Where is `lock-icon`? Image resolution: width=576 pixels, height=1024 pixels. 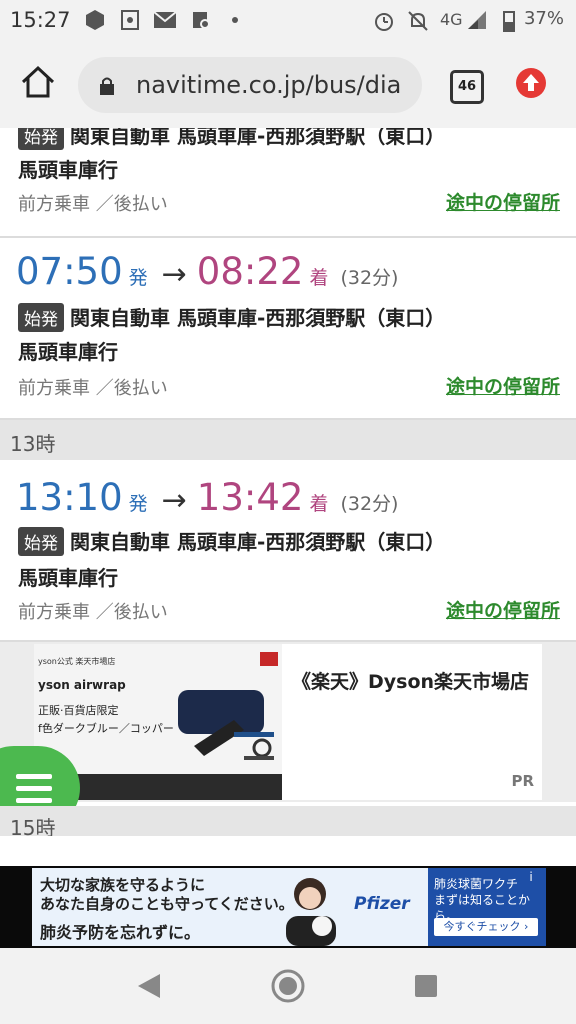
lock-icon is located at coordinates (107, 86).